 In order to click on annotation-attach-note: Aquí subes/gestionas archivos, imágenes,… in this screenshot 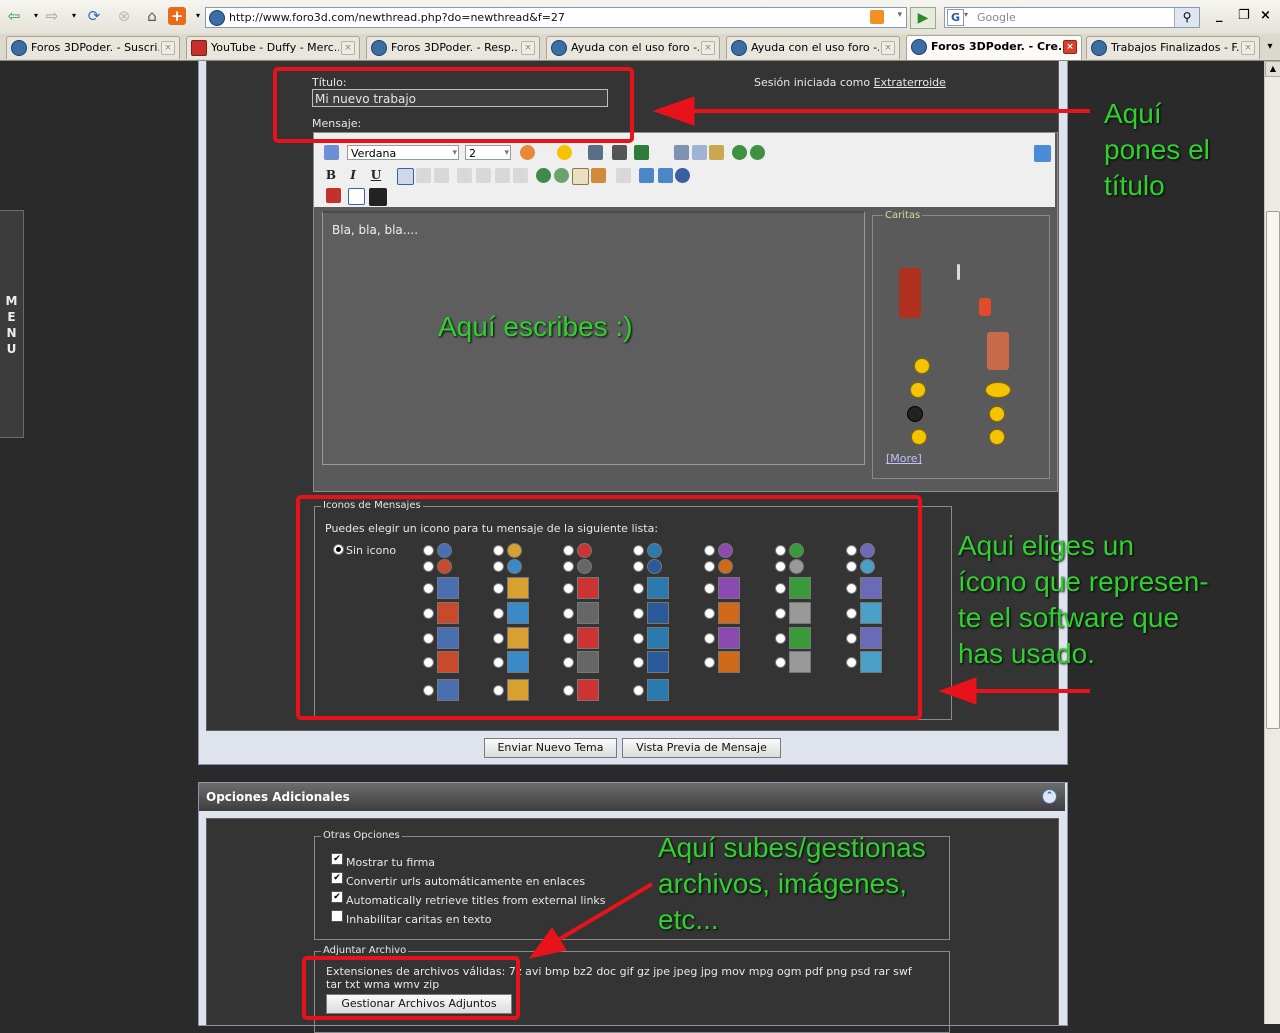, I will do `click(792, 884)`.